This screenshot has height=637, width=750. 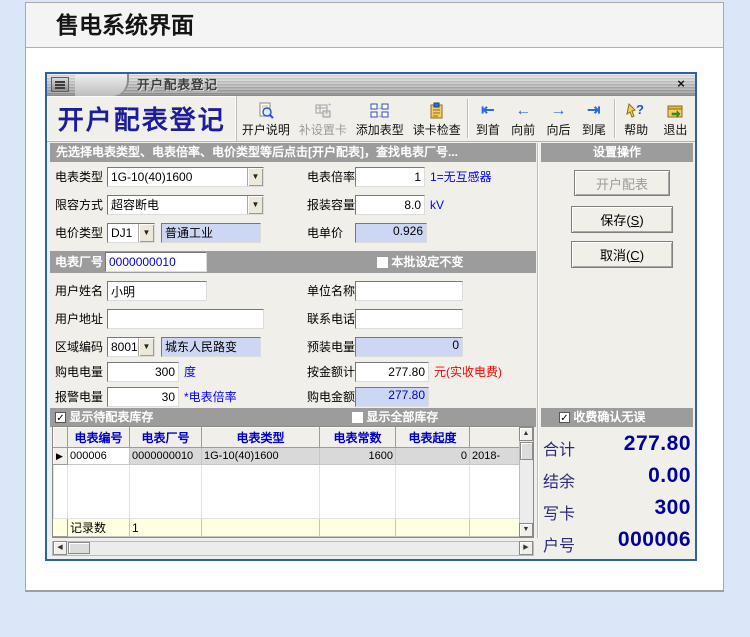 I want to click on supplement-card-button: * + 补设置卡, so click(x=322, y=118).